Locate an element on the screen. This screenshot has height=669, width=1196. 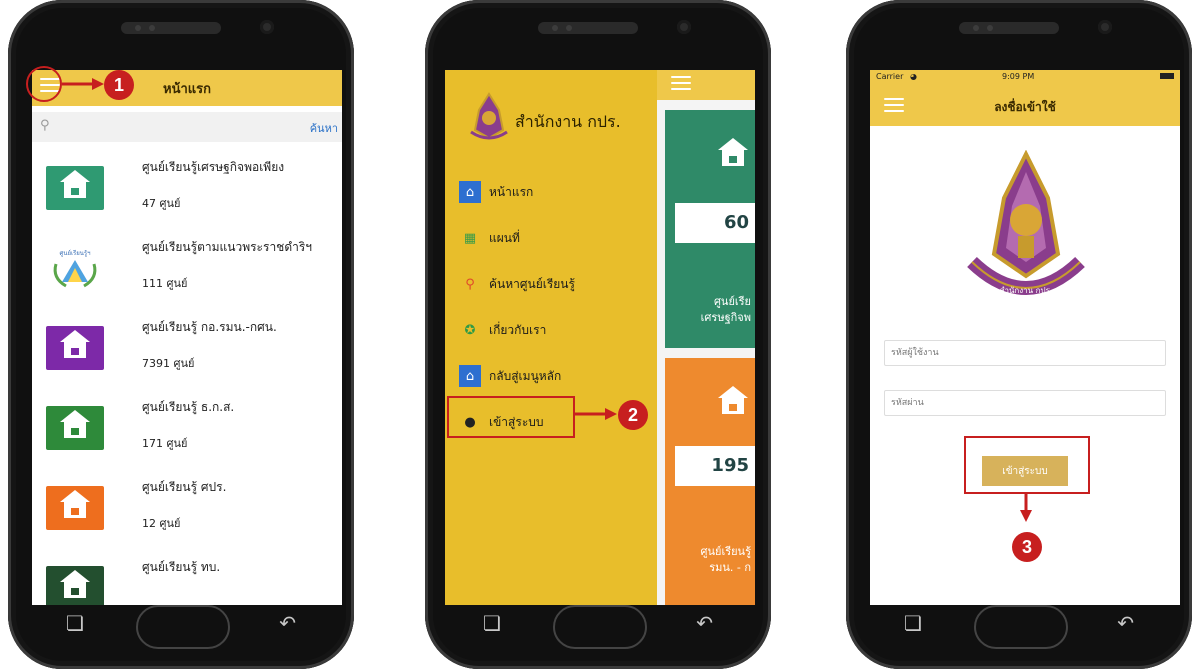
clock: 9:09 PM is located at coordinates (1018, 76).